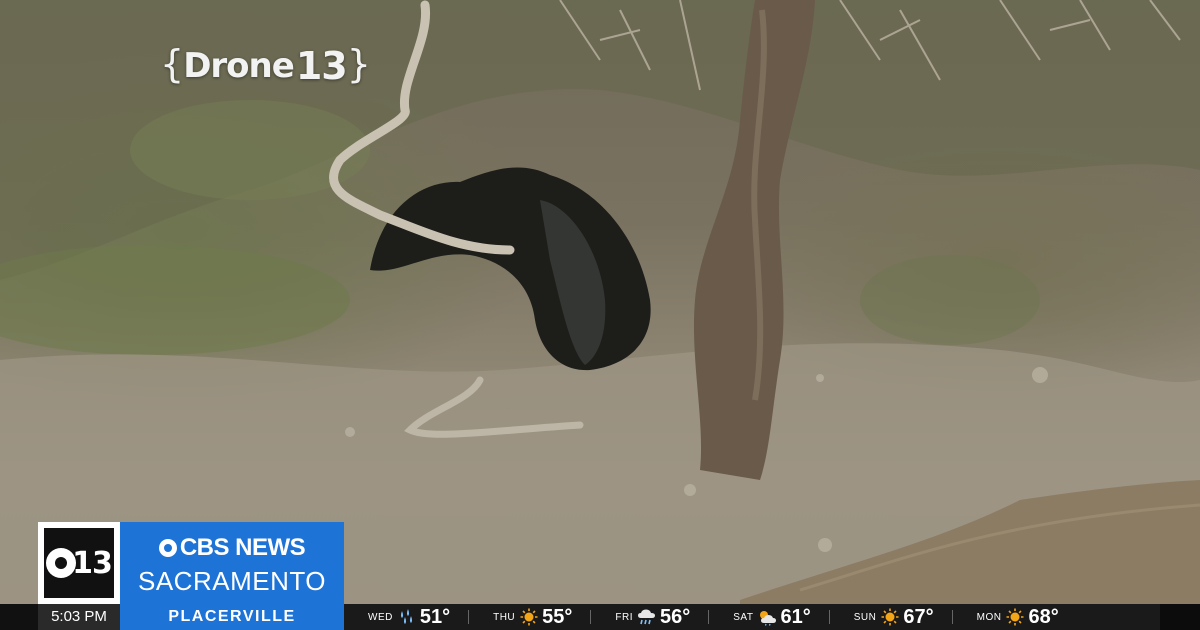 The height and width of the screenshot is (630, 1200). I want to click on forecast-day: WED 51°, so click(407, 617).